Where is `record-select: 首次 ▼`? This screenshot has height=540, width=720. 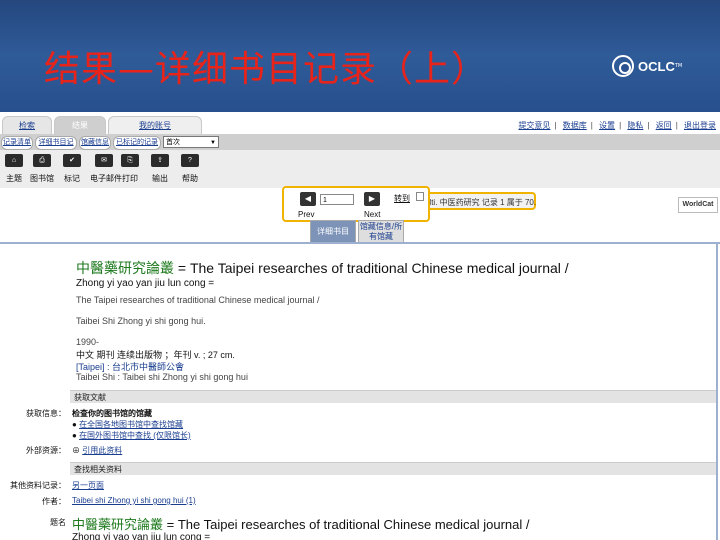 record-select: 首次 ▼ is located at coordinates (191, 142).